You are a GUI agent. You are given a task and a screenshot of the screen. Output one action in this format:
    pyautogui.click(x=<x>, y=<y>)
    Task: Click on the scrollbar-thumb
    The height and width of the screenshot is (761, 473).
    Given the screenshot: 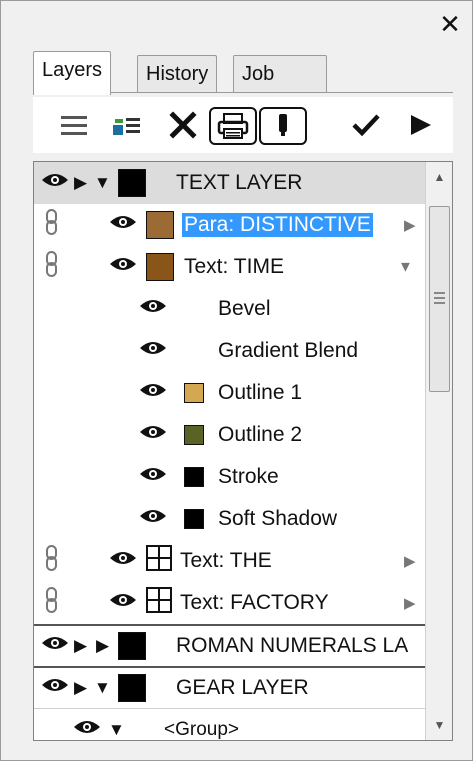 What is the action you would take?
    pyautogui.click(x=439, y=299)
    